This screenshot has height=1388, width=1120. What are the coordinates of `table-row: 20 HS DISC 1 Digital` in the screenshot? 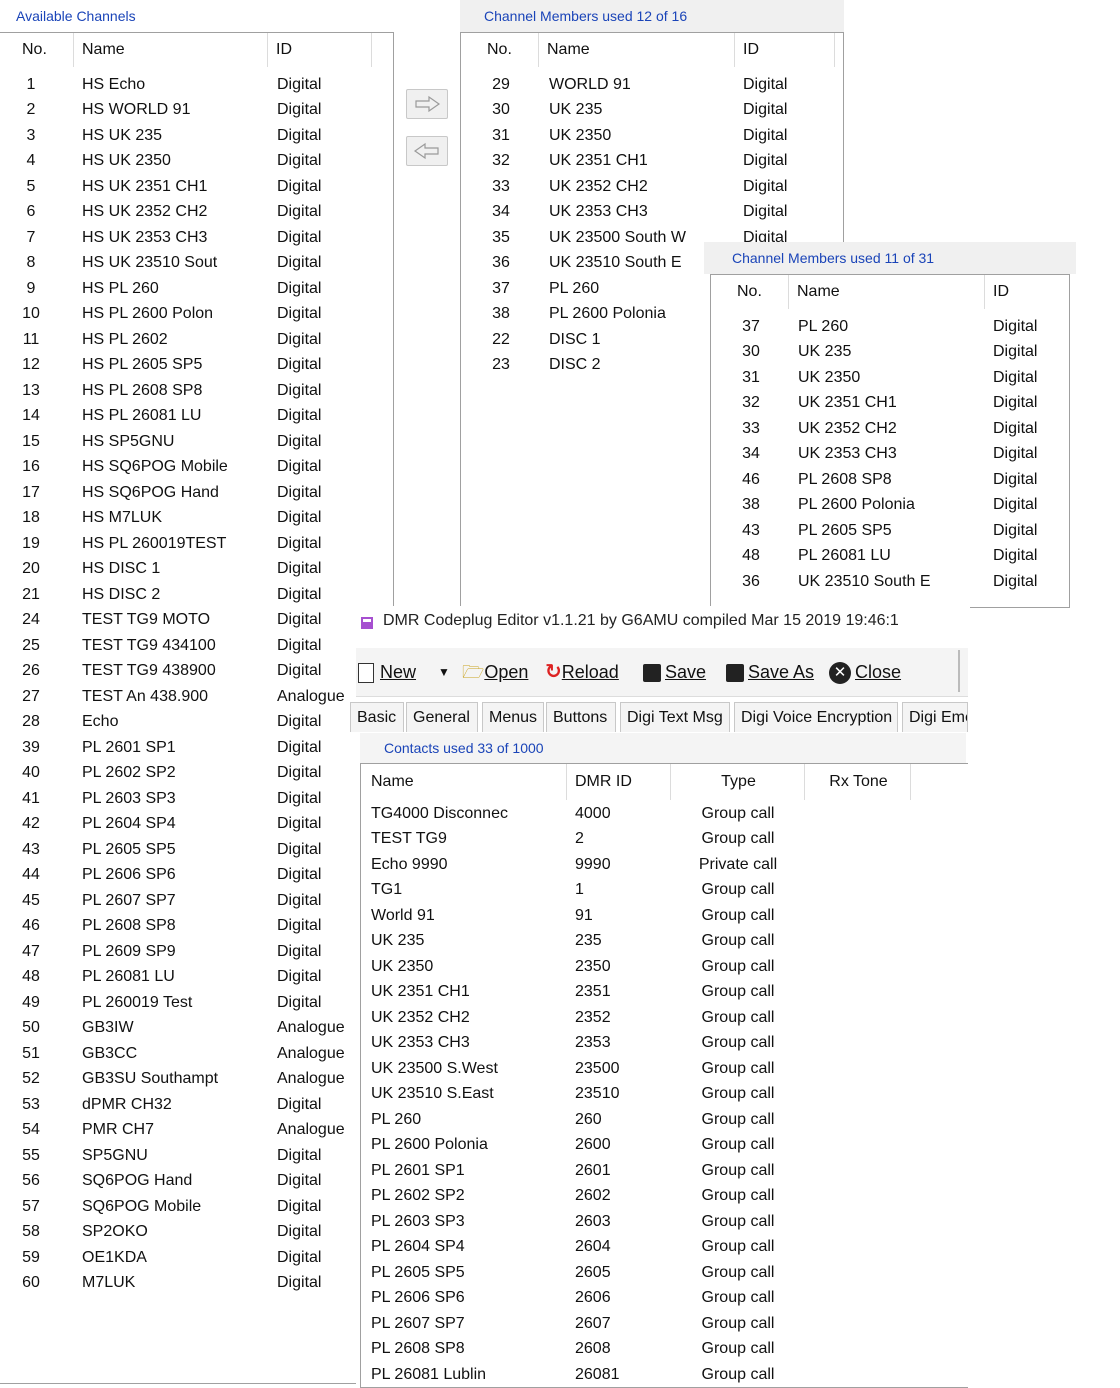 It's located at (196, 569).